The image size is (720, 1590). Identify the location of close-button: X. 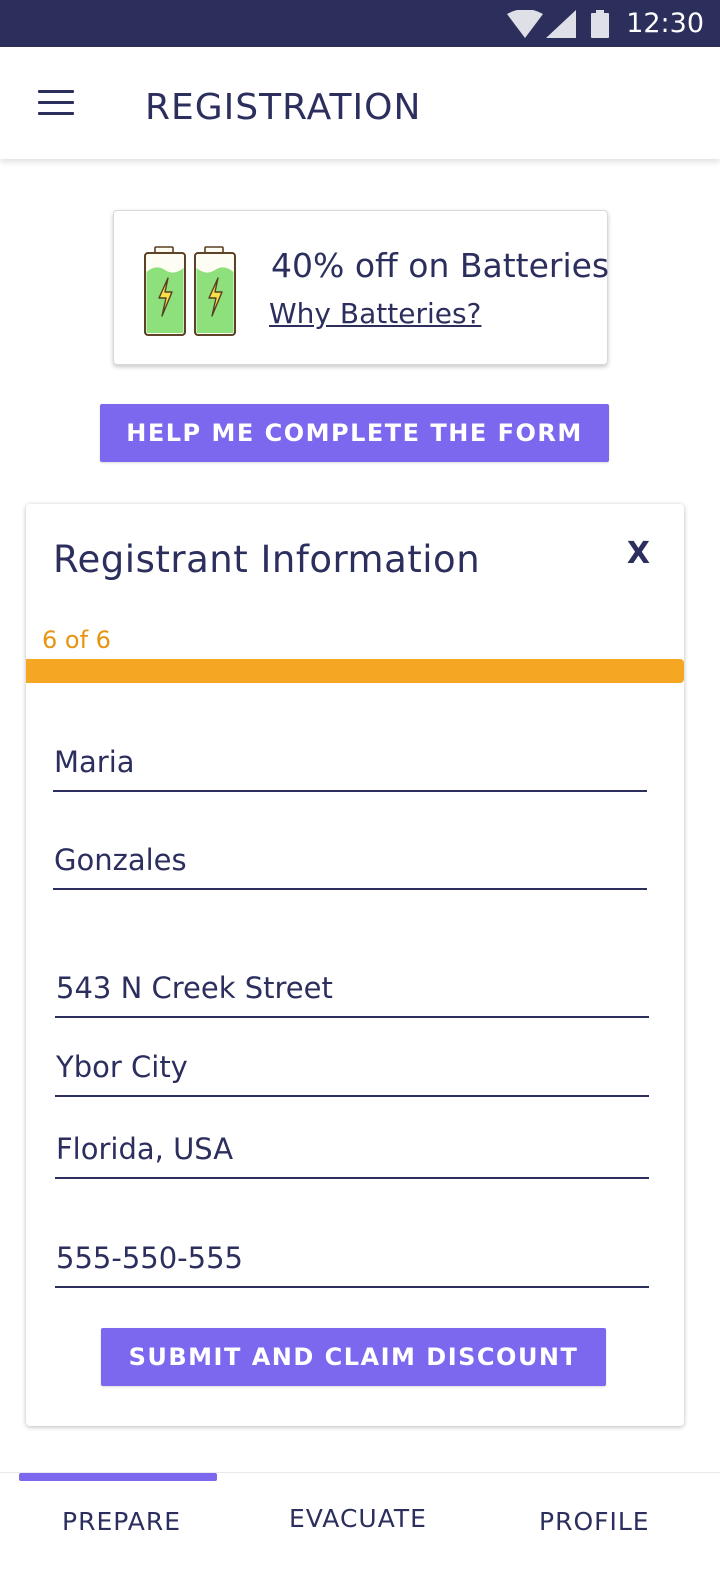
(638, 553).